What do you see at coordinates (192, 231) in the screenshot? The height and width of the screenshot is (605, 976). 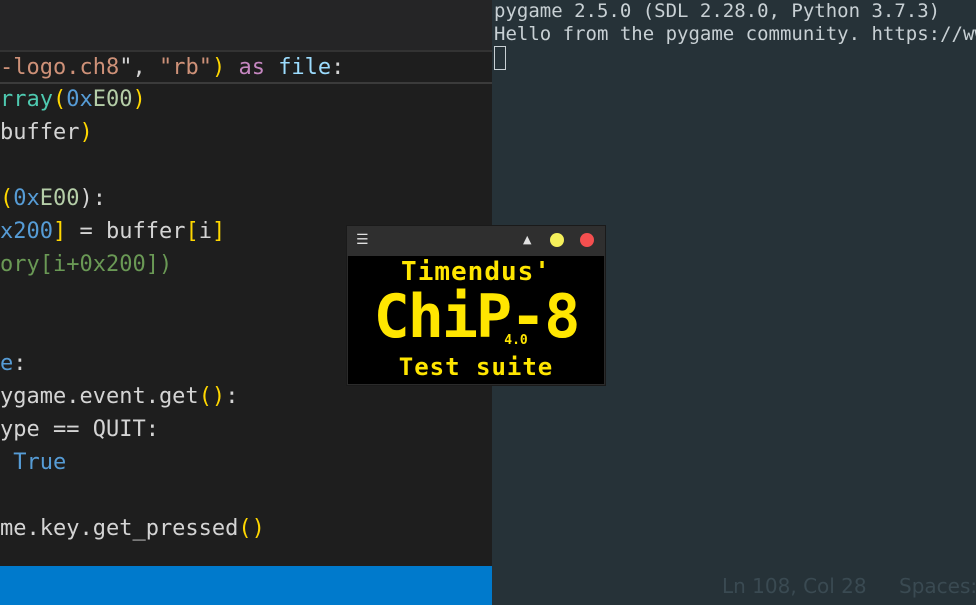 I see `code-token: [` at bounding box center [192, 231].